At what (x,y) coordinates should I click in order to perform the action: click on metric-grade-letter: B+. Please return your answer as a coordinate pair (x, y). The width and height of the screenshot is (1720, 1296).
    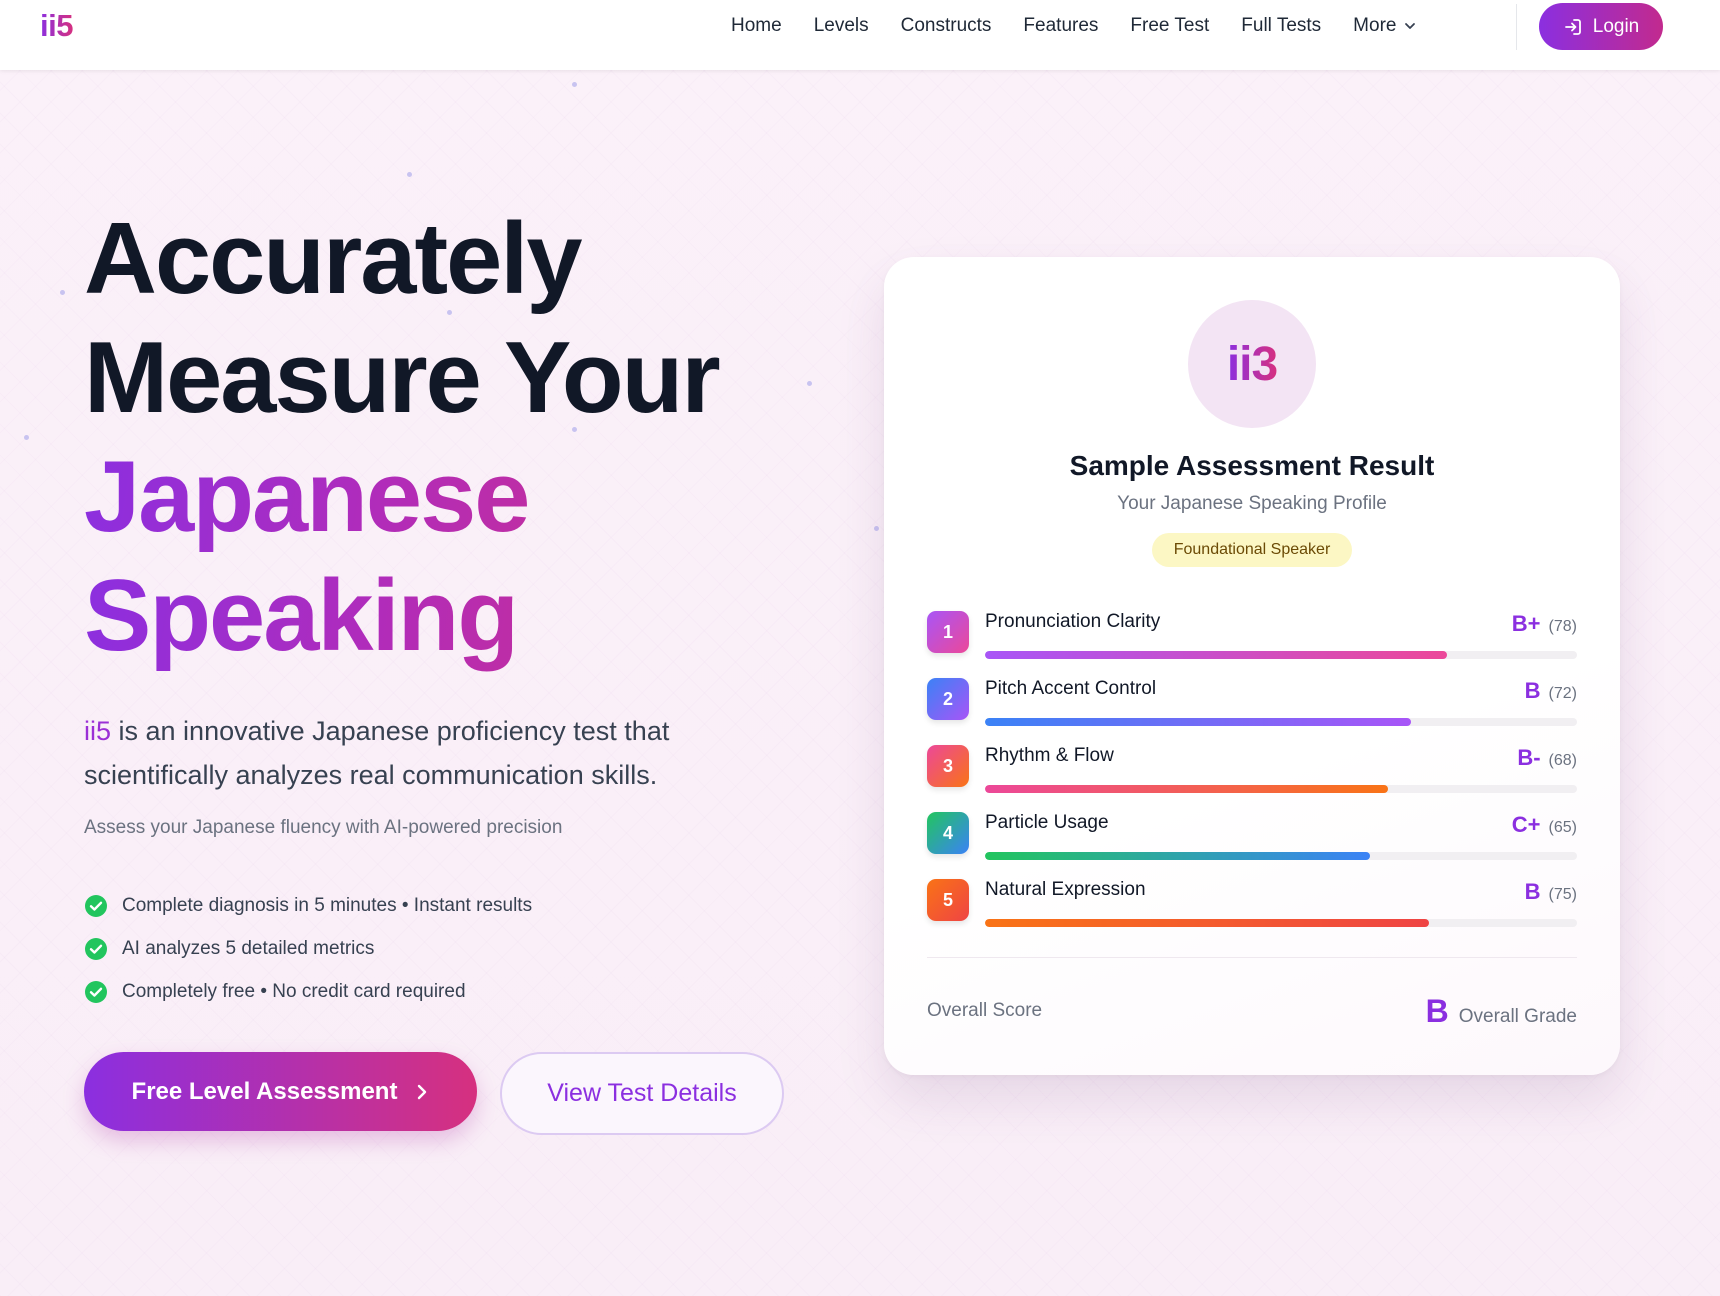
    Looking at the image, I should click on (1526, 623).